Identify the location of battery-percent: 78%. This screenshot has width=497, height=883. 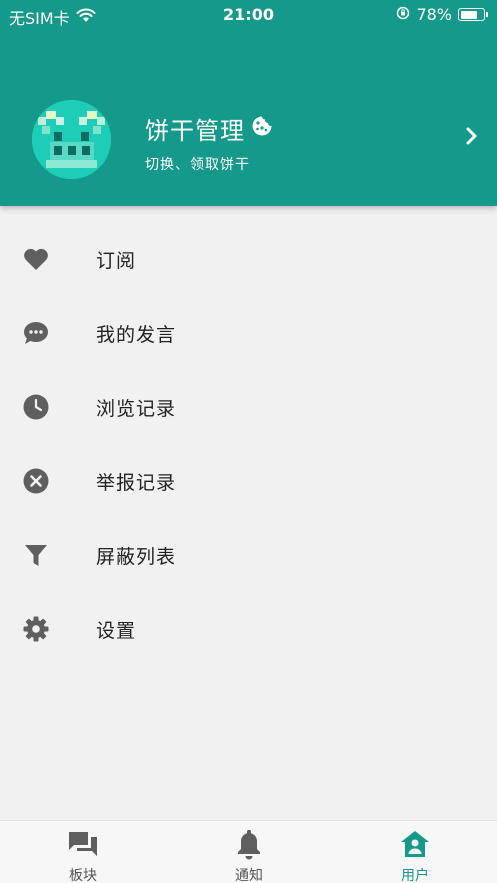
(434, 14).